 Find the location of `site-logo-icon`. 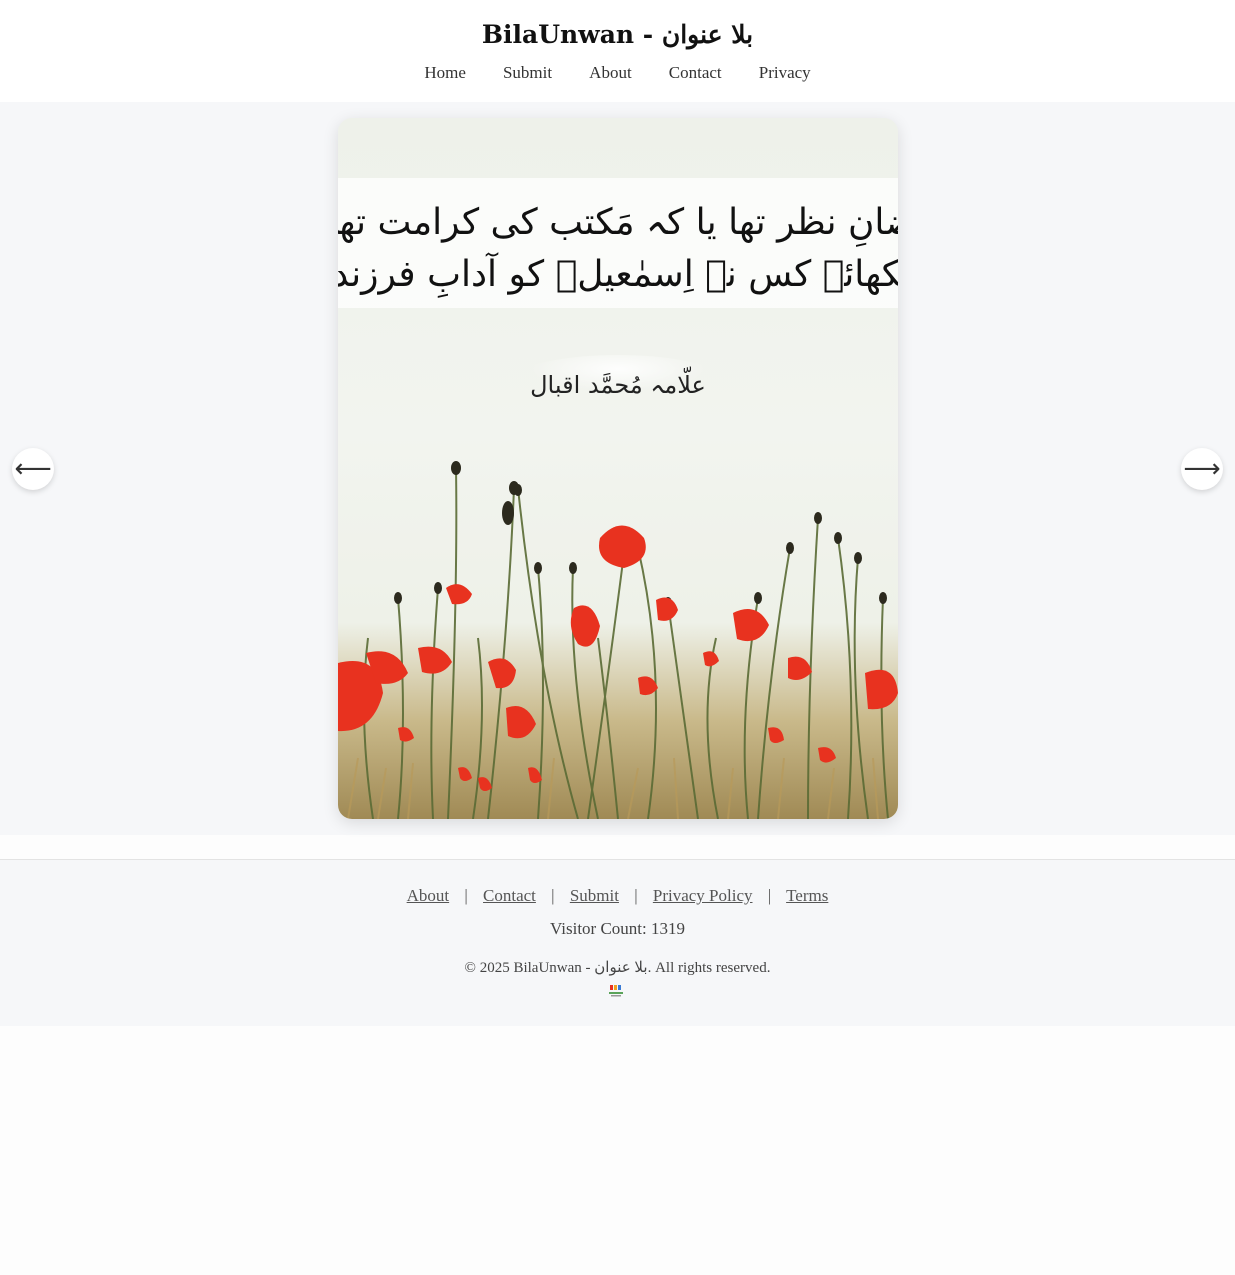

site-logo-icon is located at coordinates (616, 991).